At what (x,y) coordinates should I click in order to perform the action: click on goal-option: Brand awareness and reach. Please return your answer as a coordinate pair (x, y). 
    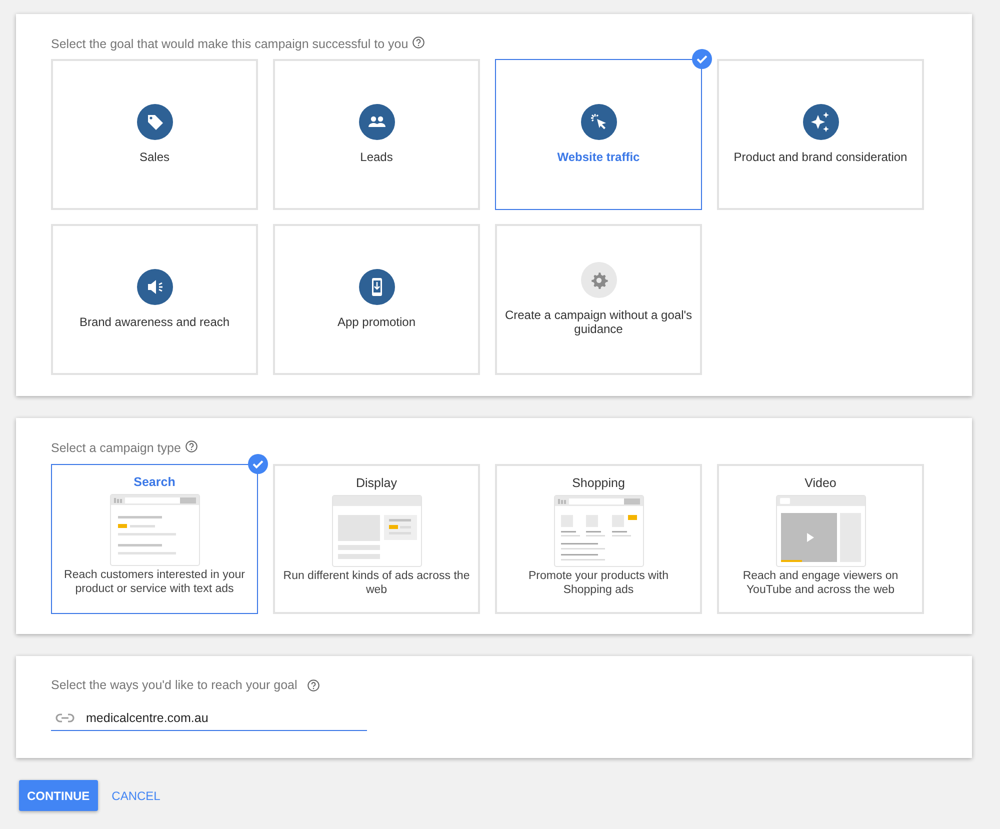
    Looking at the image, I should click on (154, 299).